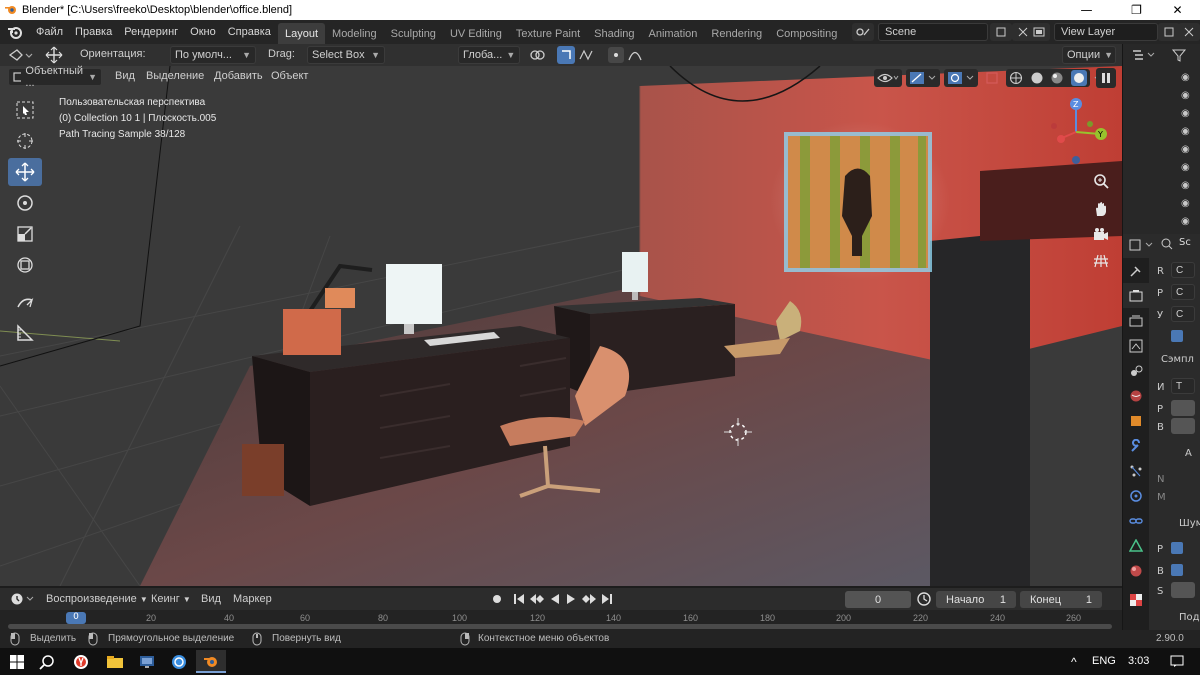  I want to click on pause-render-icon, so click(1106, 78).